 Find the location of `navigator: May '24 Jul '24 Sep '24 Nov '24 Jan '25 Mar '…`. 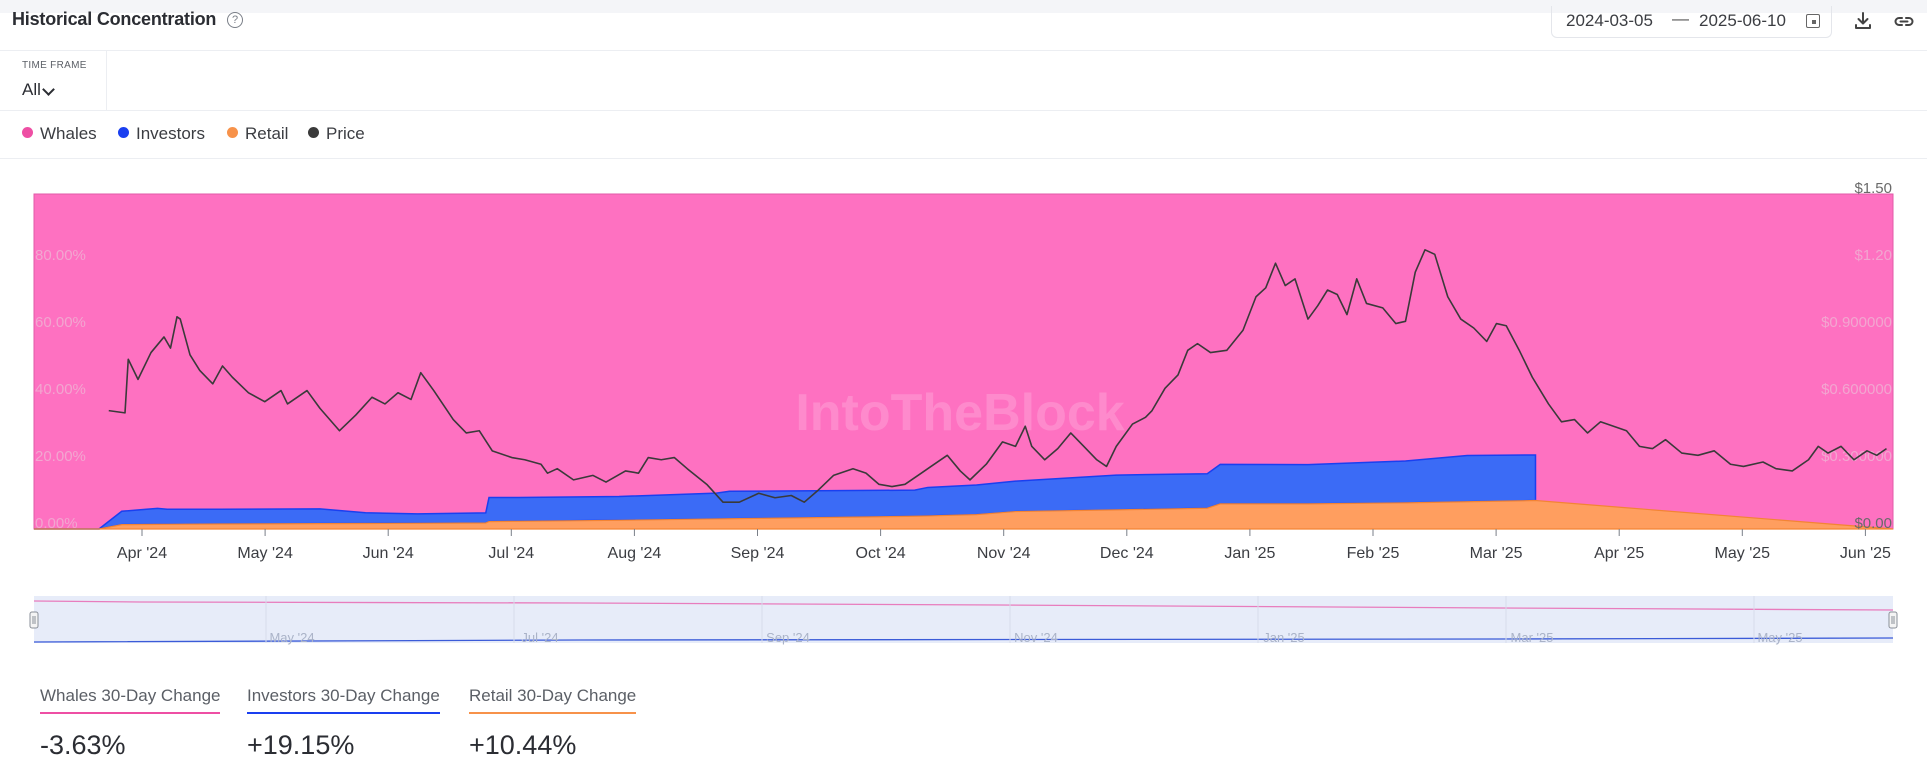

navigator: May '24 Jul '24 Sep '24 Nov '24 Jan '25 Mar '… is located at coordinates (963, 620).